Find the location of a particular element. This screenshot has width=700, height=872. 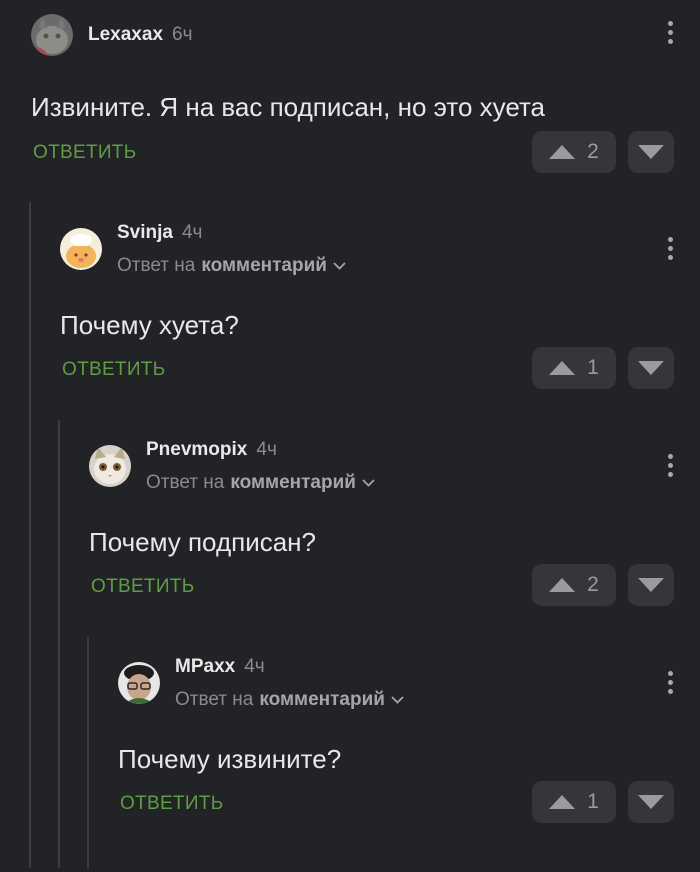

comment-header: Svinja 4ч Ответ на комментарий is located at coordinates (203, 249).